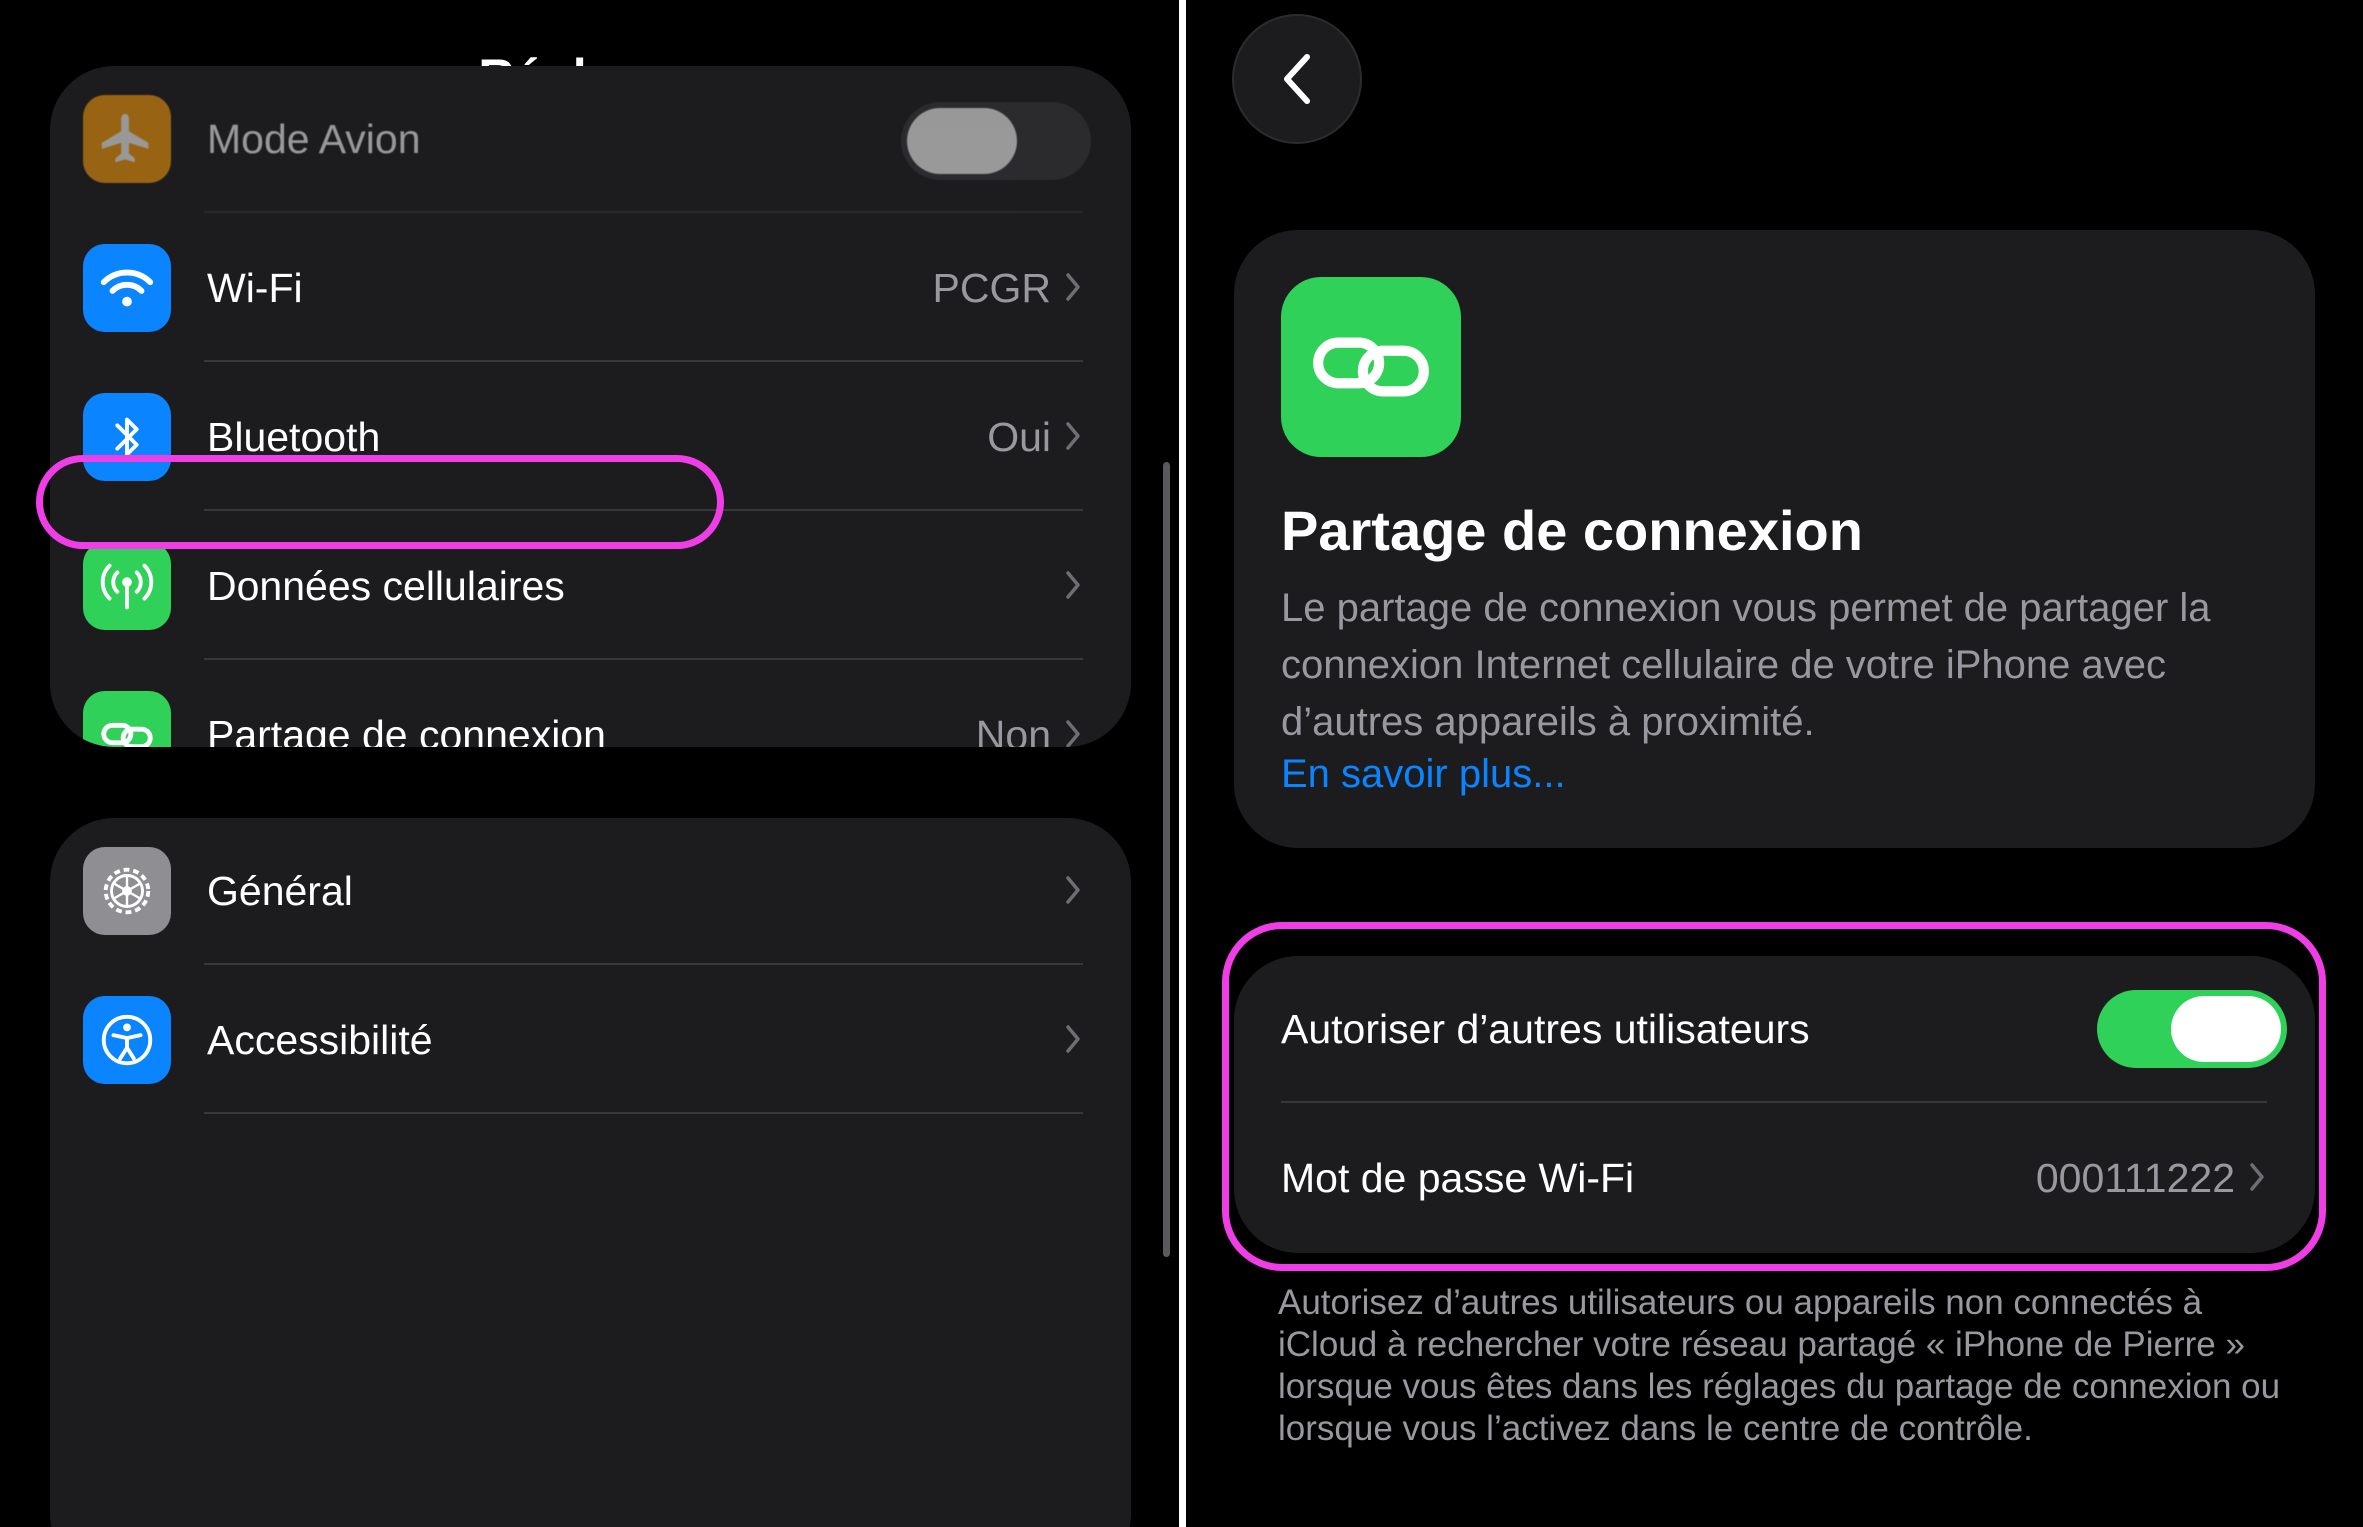  What do you see at coordinates (1019, 437) in the screenshot?
I see `row-value: Oui` at bounding box center [1019, 437].